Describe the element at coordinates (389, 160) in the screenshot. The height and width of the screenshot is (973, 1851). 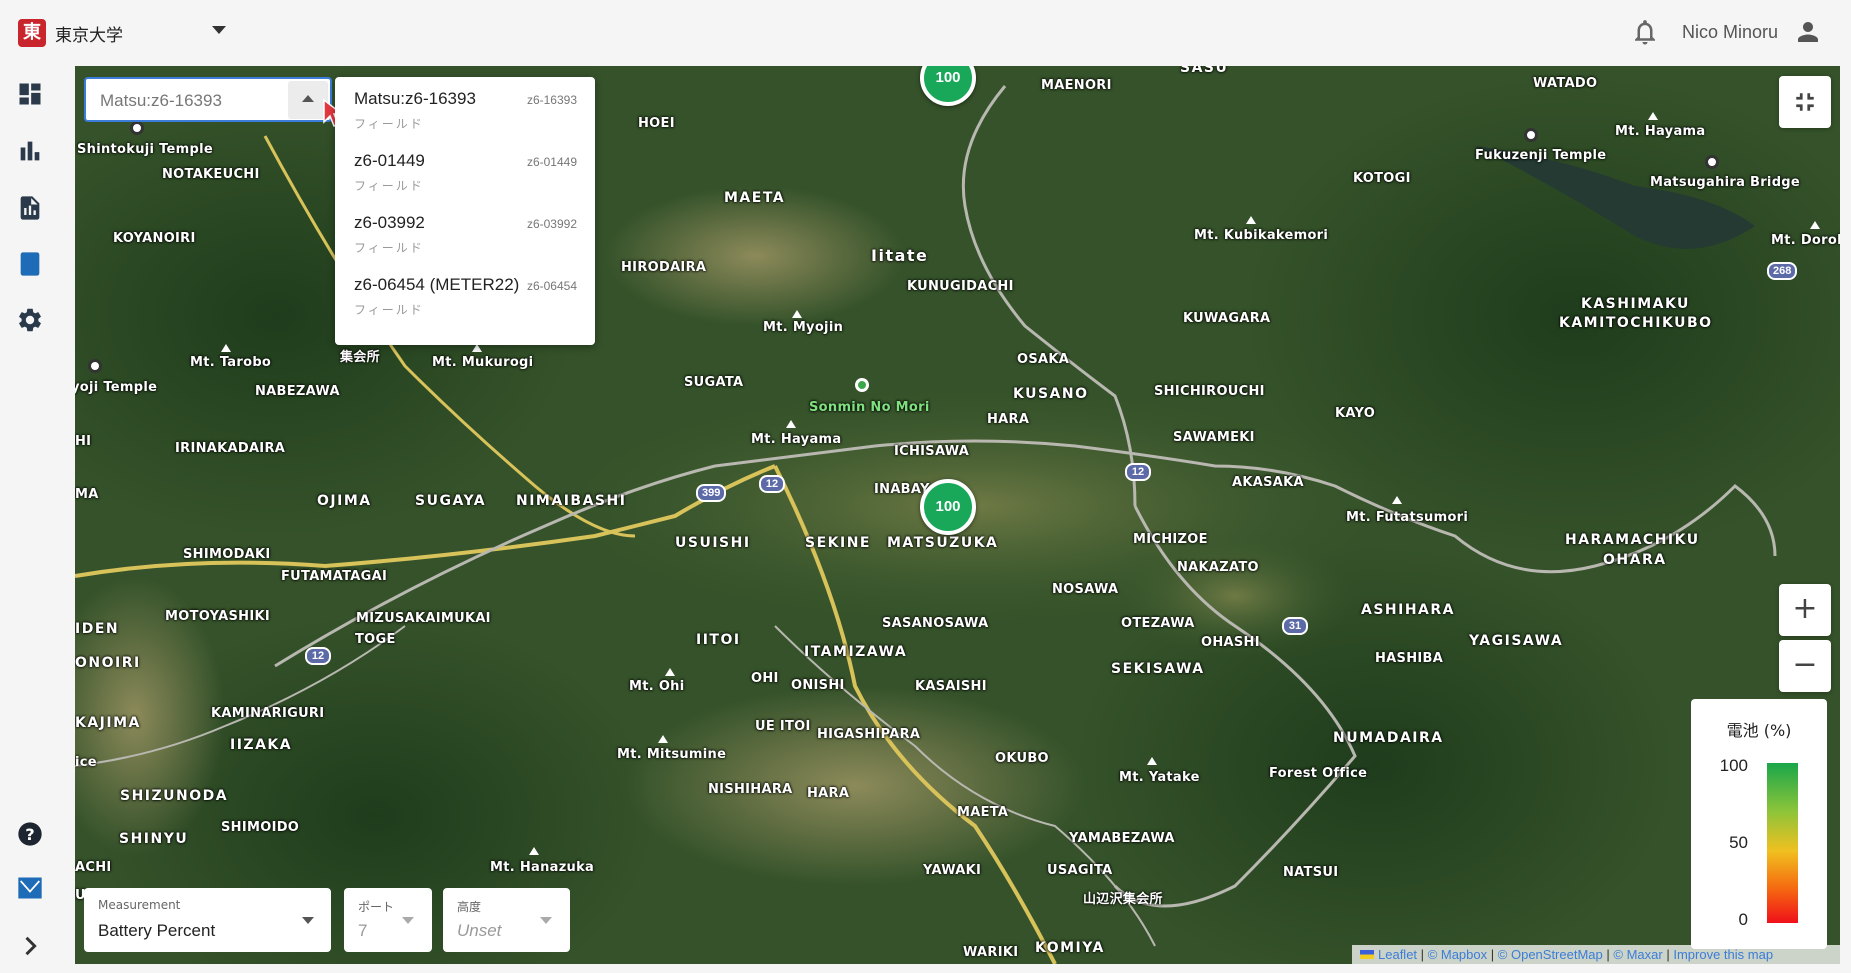
I see `option-name: z6-01449` at that location.